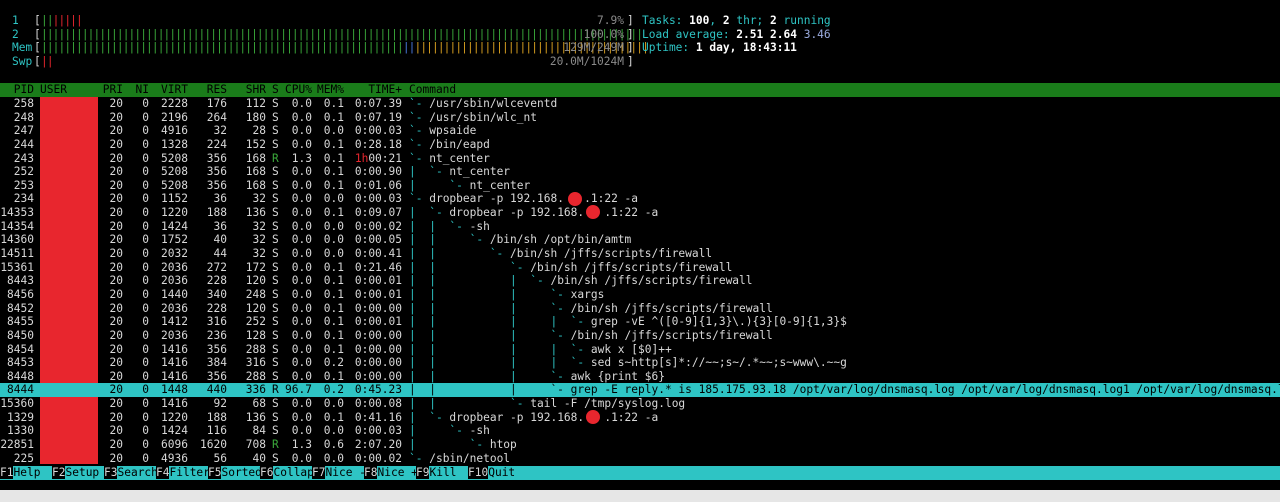  Describe the element at coordinates (459, 172) in the screenshot. I see `command-cell: | `- nt_center` at that location.